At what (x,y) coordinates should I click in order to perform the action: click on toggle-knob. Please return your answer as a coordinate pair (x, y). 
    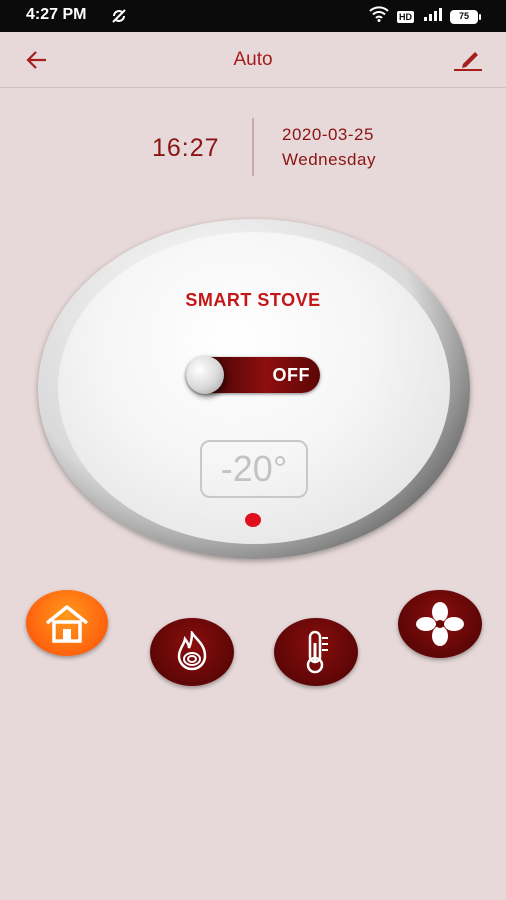
    Looking at the image, I should click on (205, 375).